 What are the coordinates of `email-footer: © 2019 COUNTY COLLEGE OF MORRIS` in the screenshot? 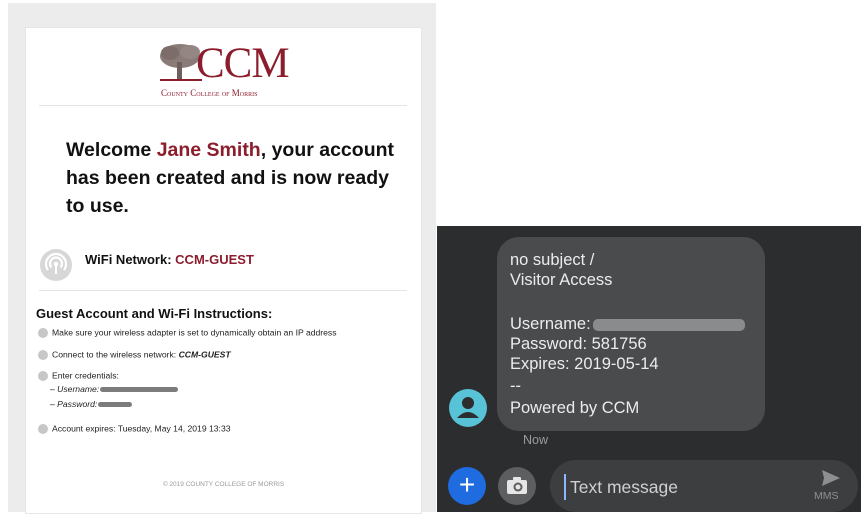 It's located at (223, 484).